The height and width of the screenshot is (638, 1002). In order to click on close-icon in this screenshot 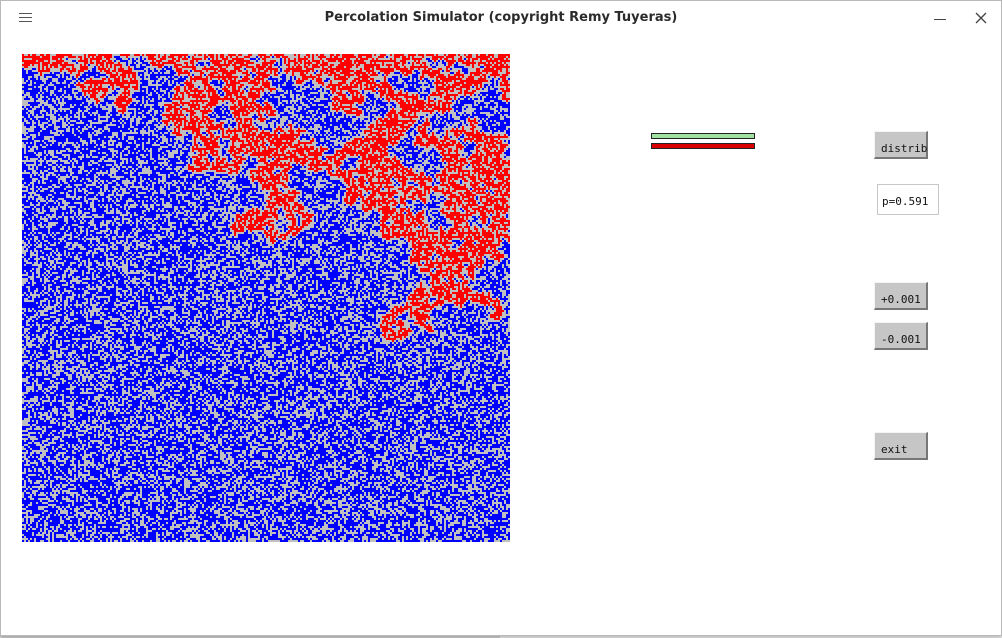, I will do `click(981, 18)`.